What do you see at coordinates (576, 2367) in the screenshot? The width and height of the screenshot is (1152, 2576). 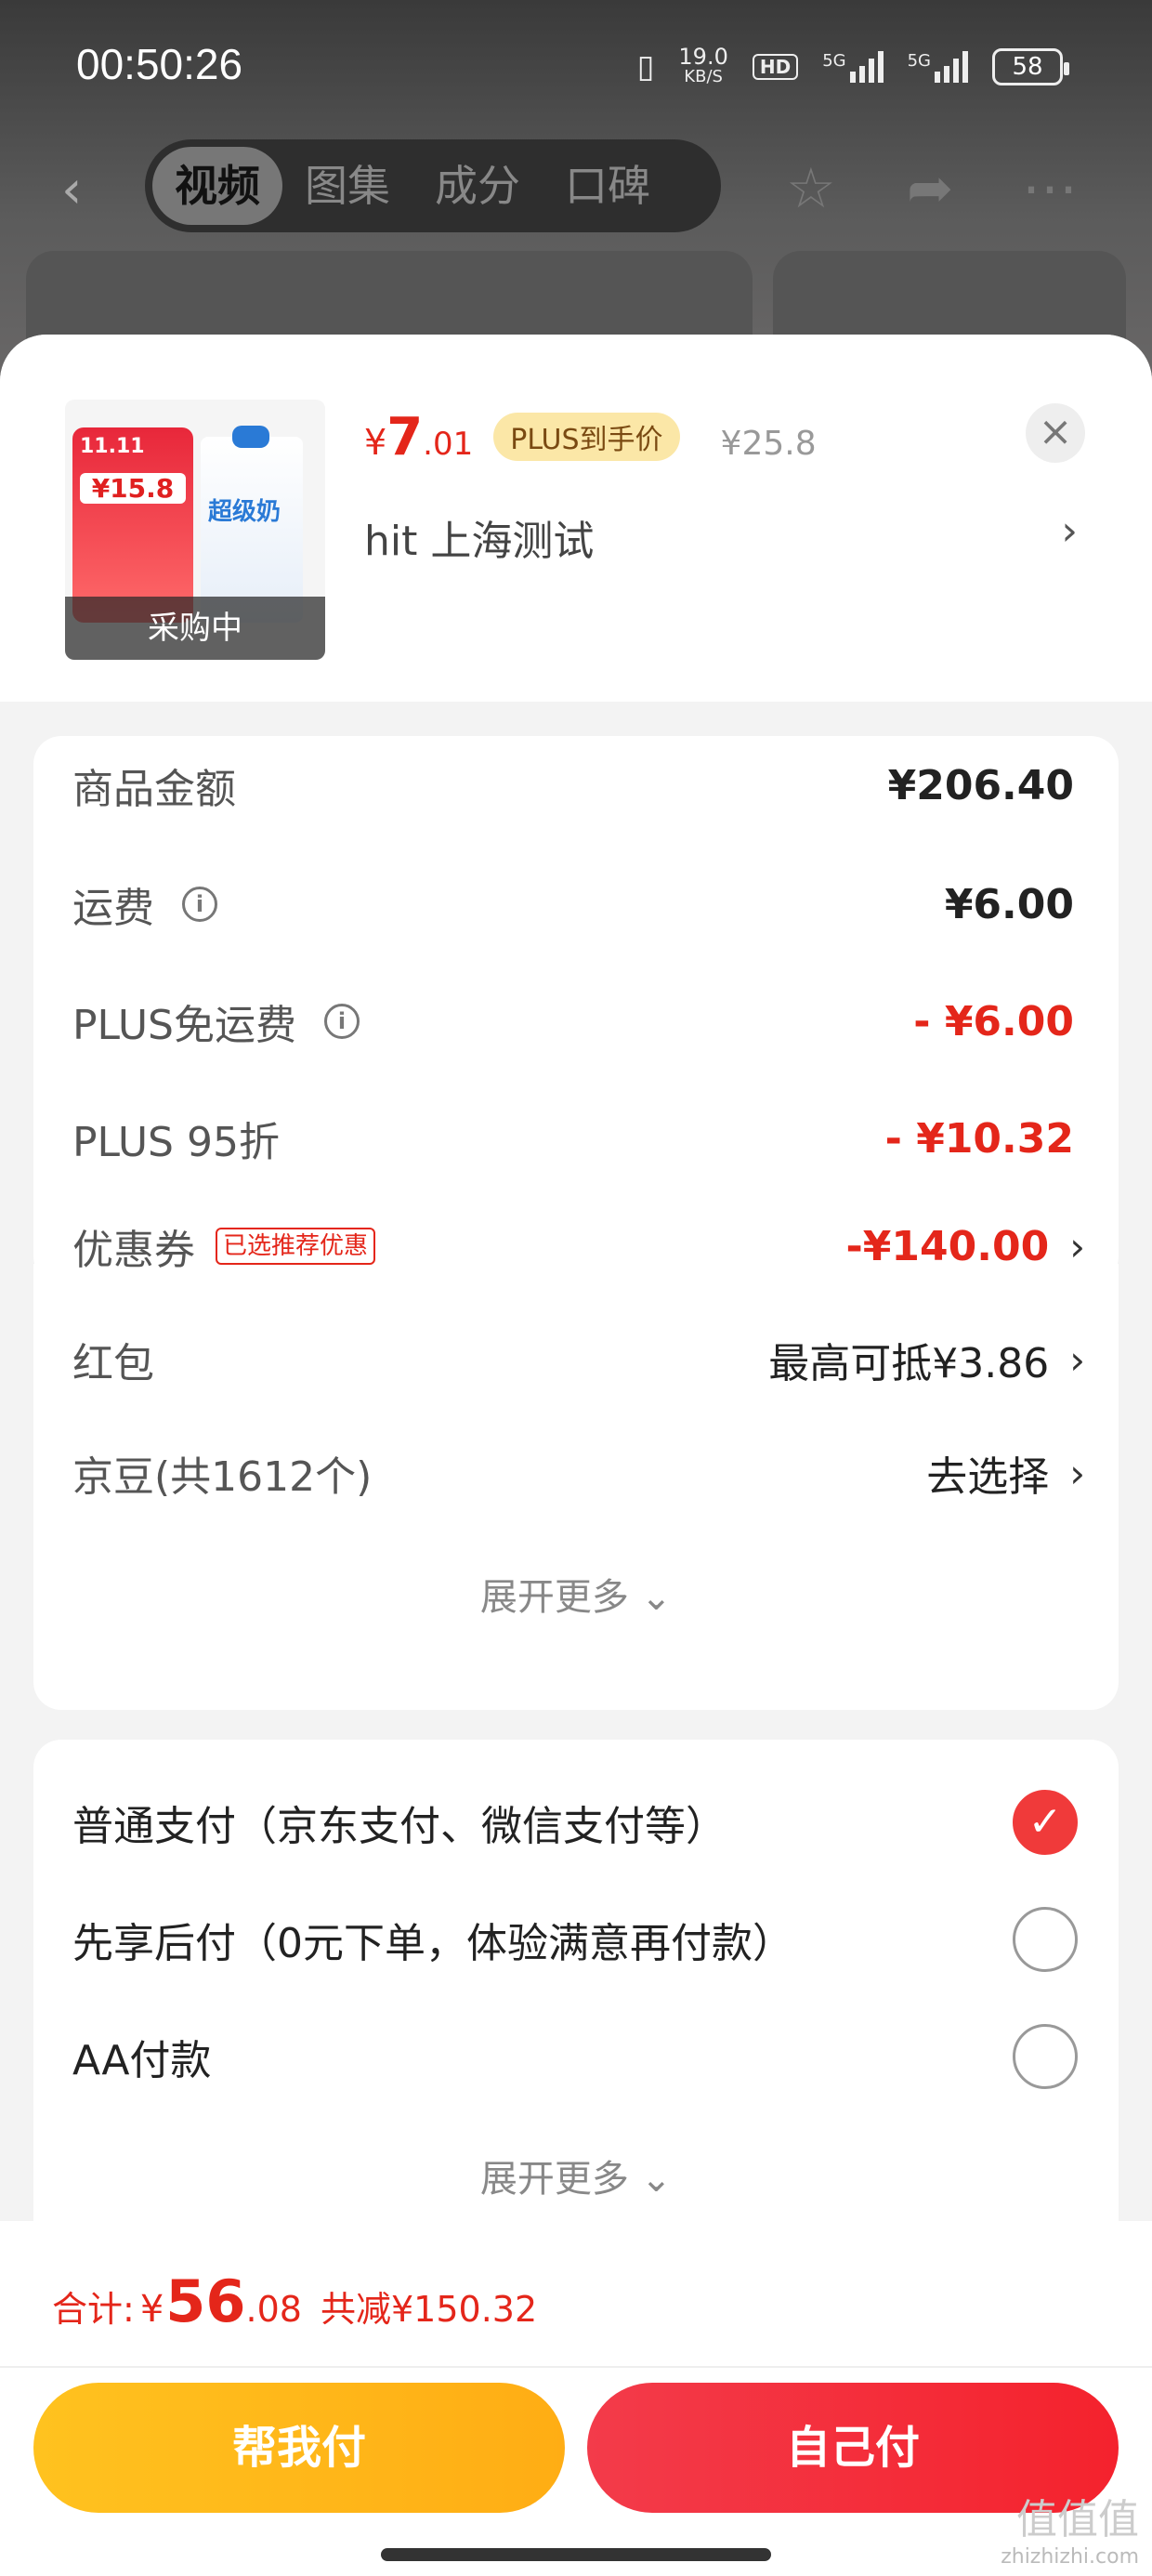 I see `divider` at bounding box center [576, 2367].